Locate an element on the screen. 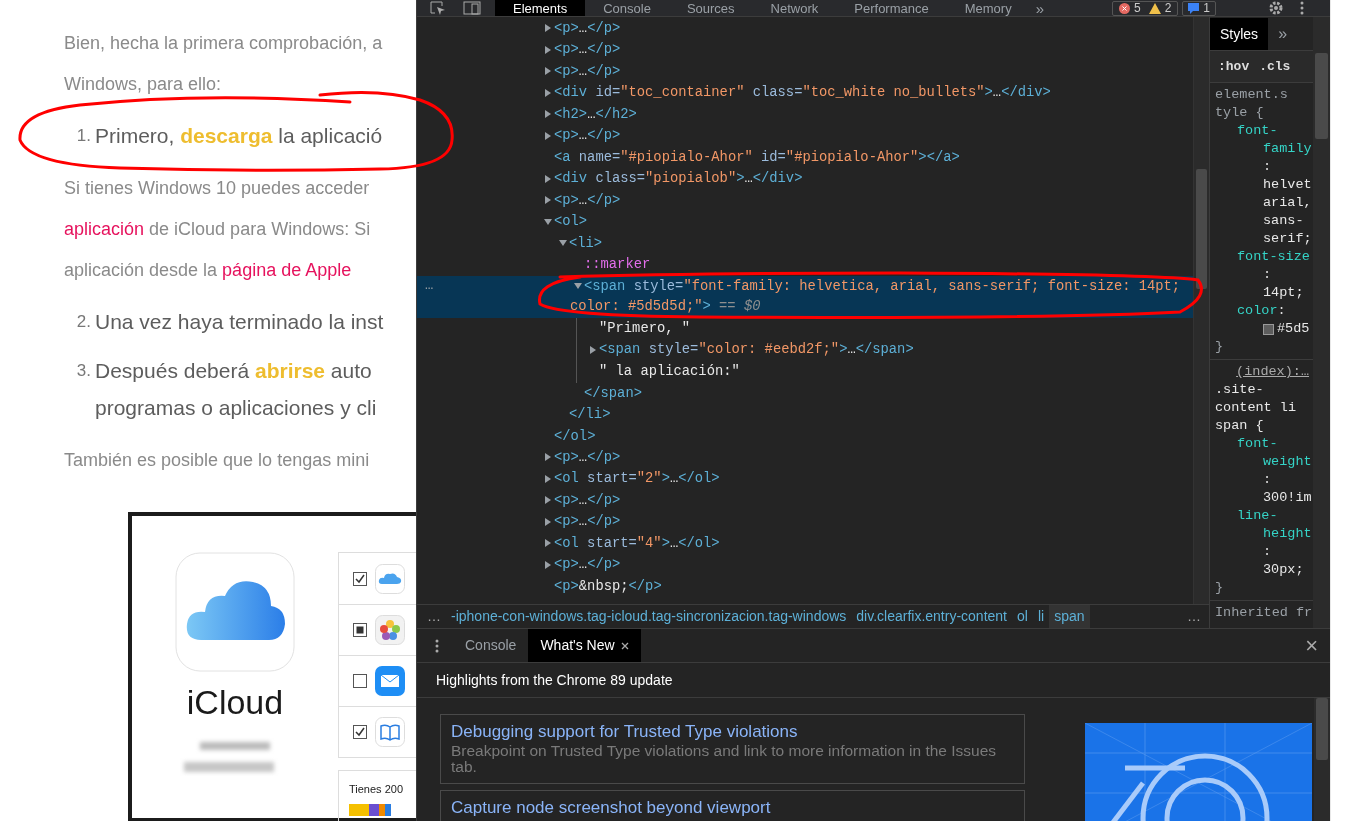 The width and height of the screenshot is (1362, 821). tree-node: <span style="color: #eebd2f;">…</span> is located at coordinates (889, 350).